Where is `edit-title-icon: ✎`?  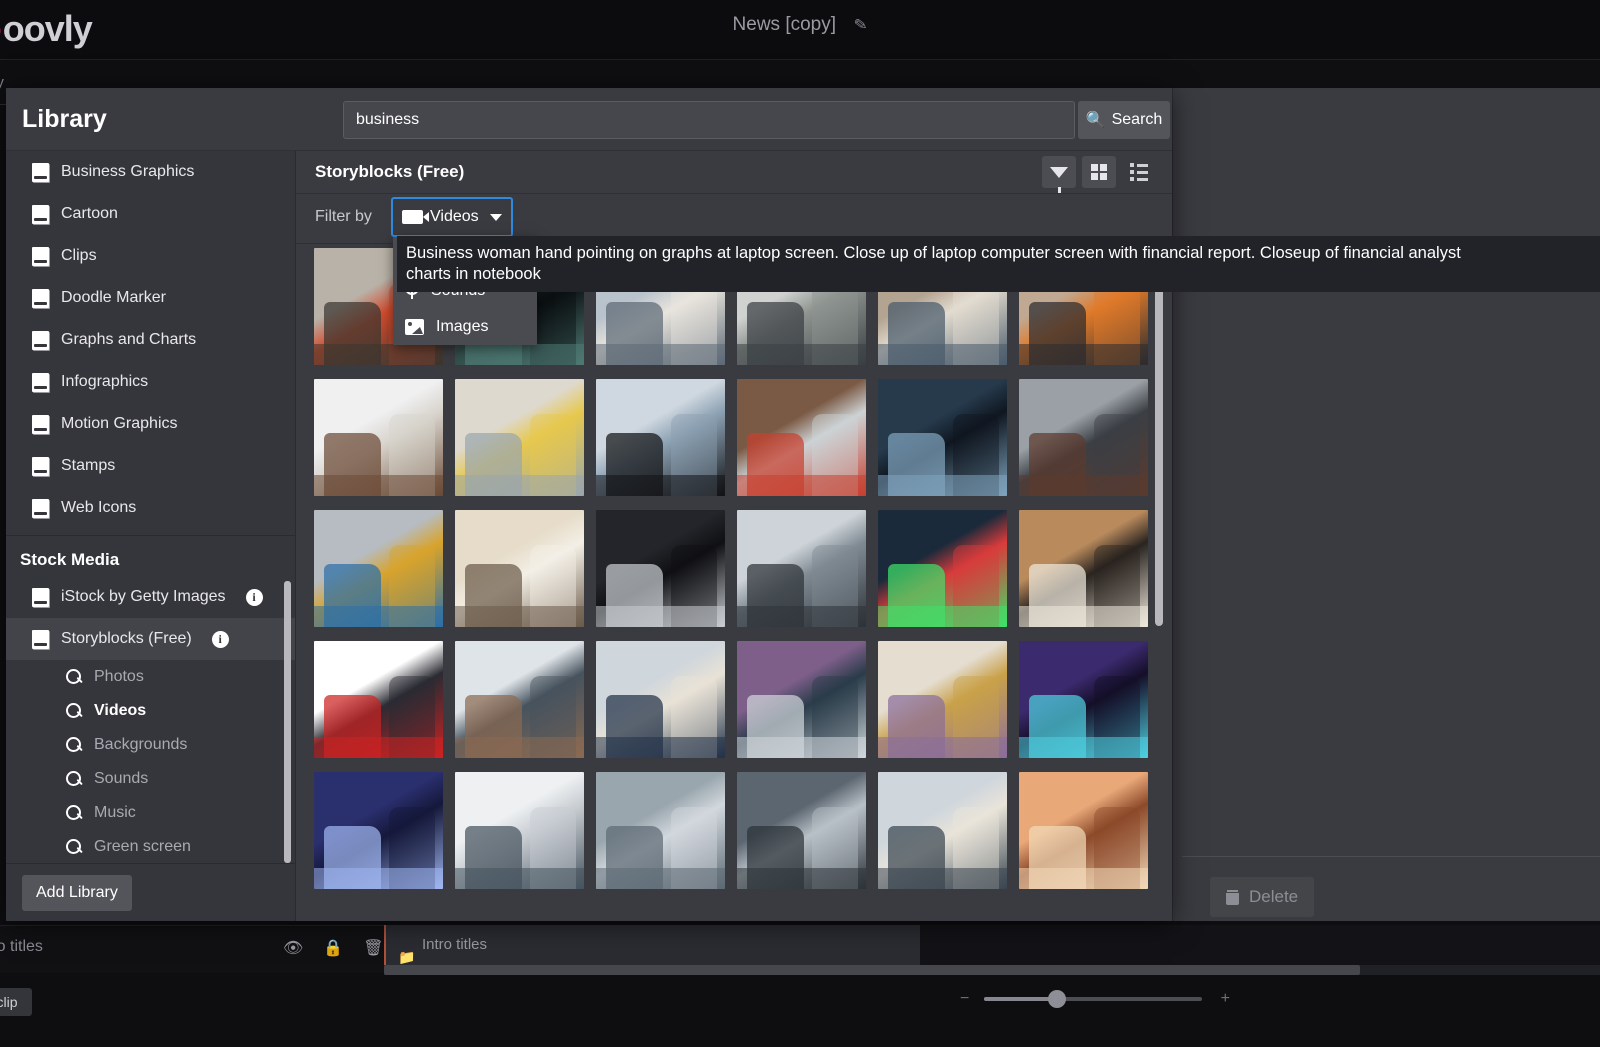
edit-title-icon: ✎ is located at coordinates (861, 25).